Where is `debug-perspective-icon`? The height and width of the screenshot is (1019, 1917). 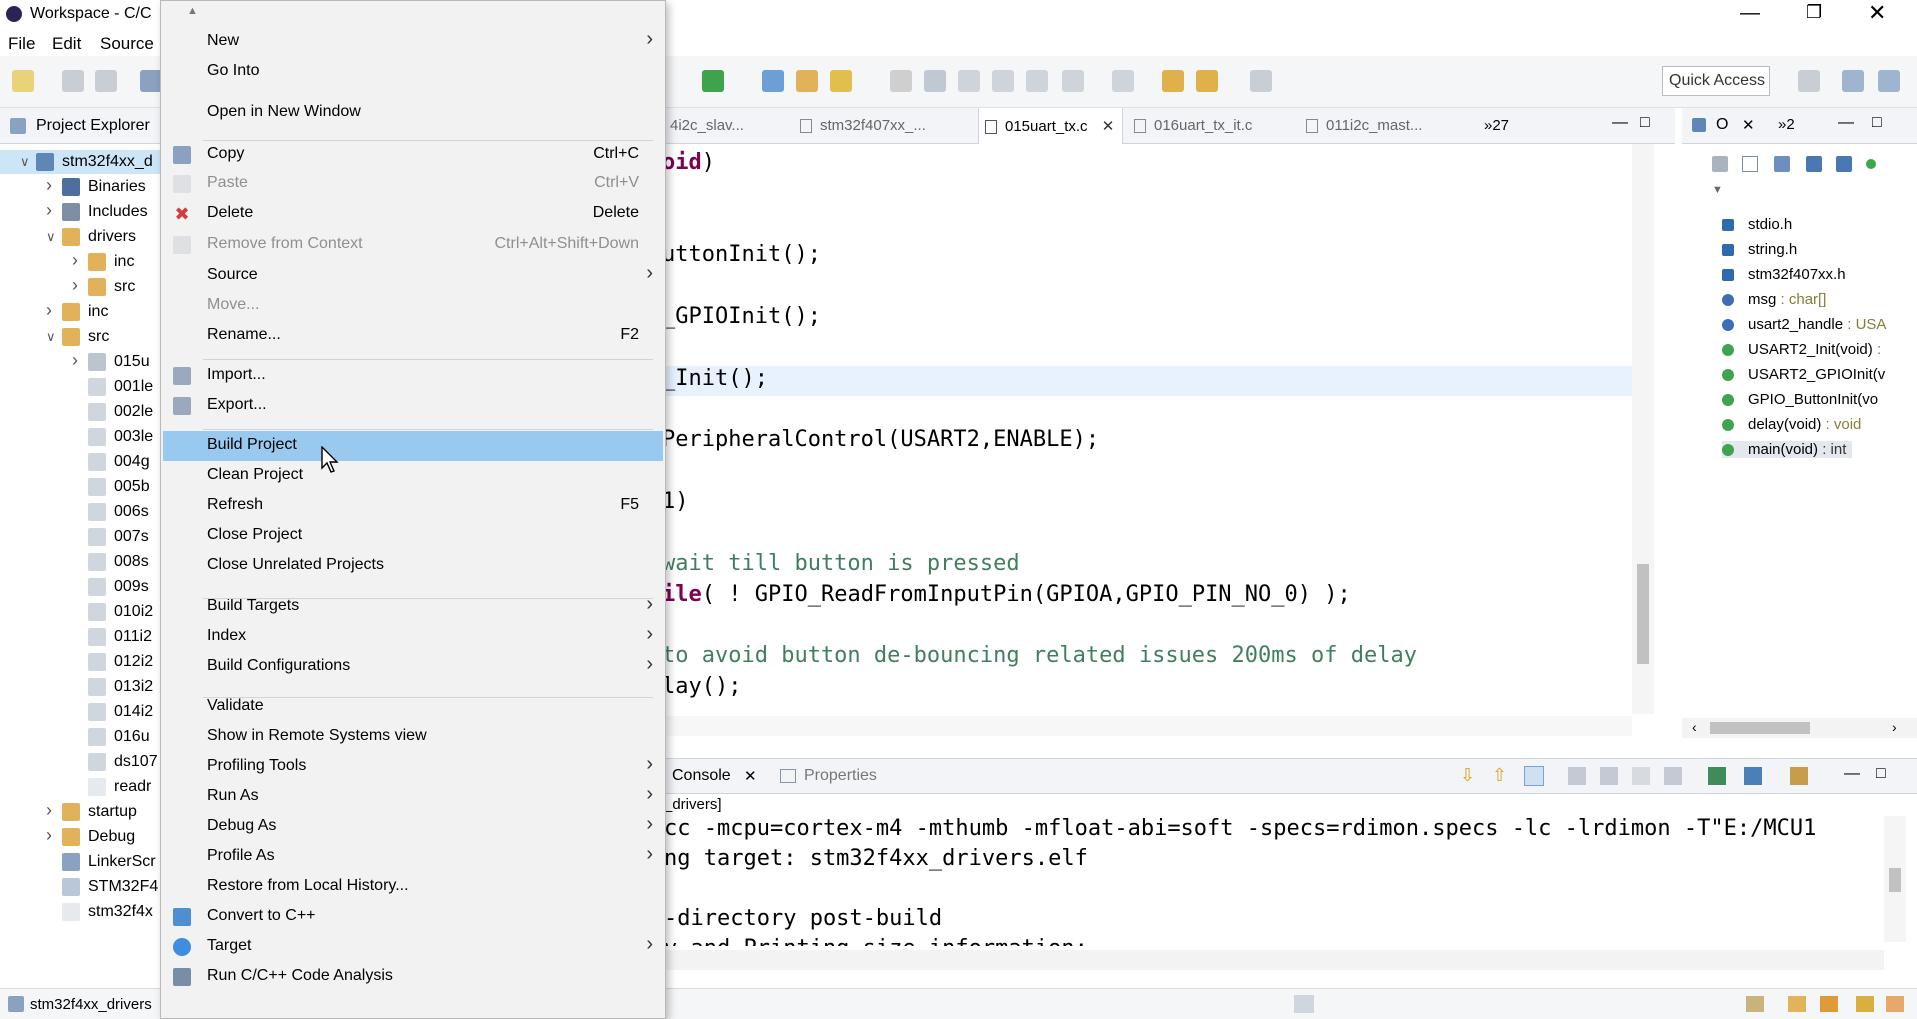 debug-perspective-icon is located at coordinates (1889, 81).